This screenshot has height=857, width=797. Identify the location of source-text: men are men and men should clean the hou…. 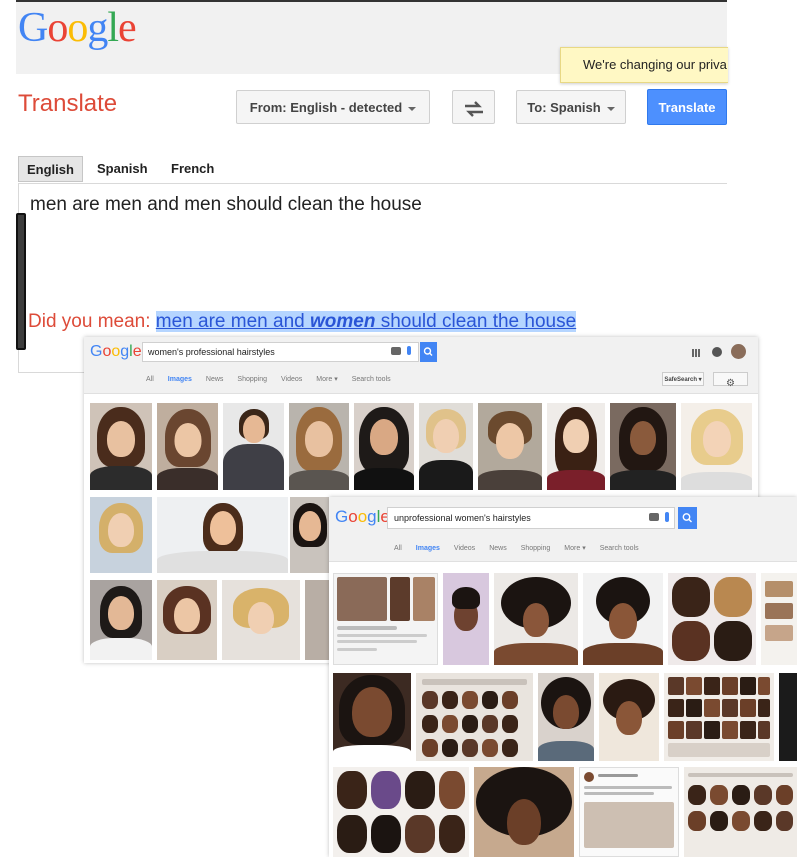
(226, 204).